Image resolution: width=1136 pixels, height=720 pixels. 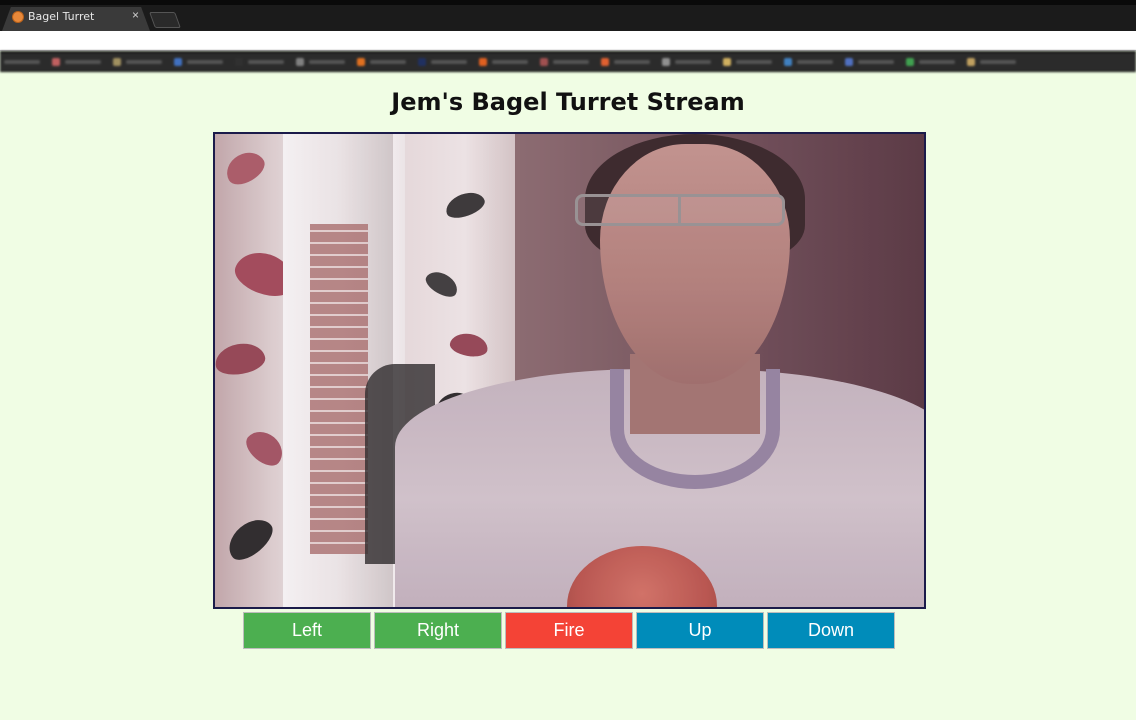 I want to click on tab-title: Bagel Turret, so click(x=61, y=16).